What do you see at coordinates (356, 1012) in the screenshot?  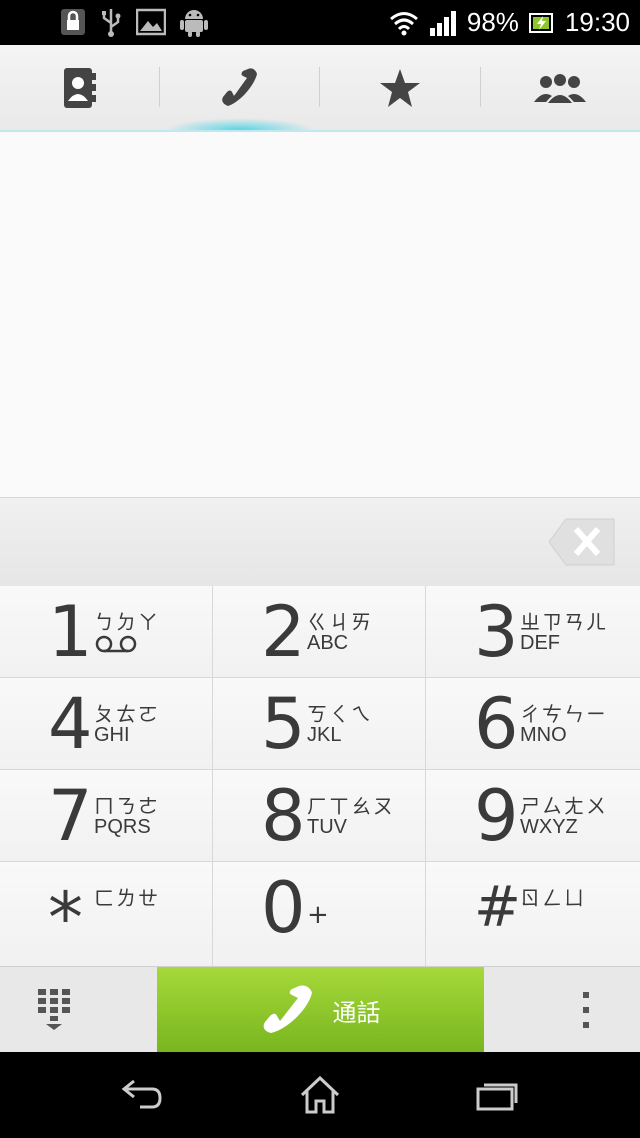 I see `call-label: 通話` at bounding box center [356, 1012].